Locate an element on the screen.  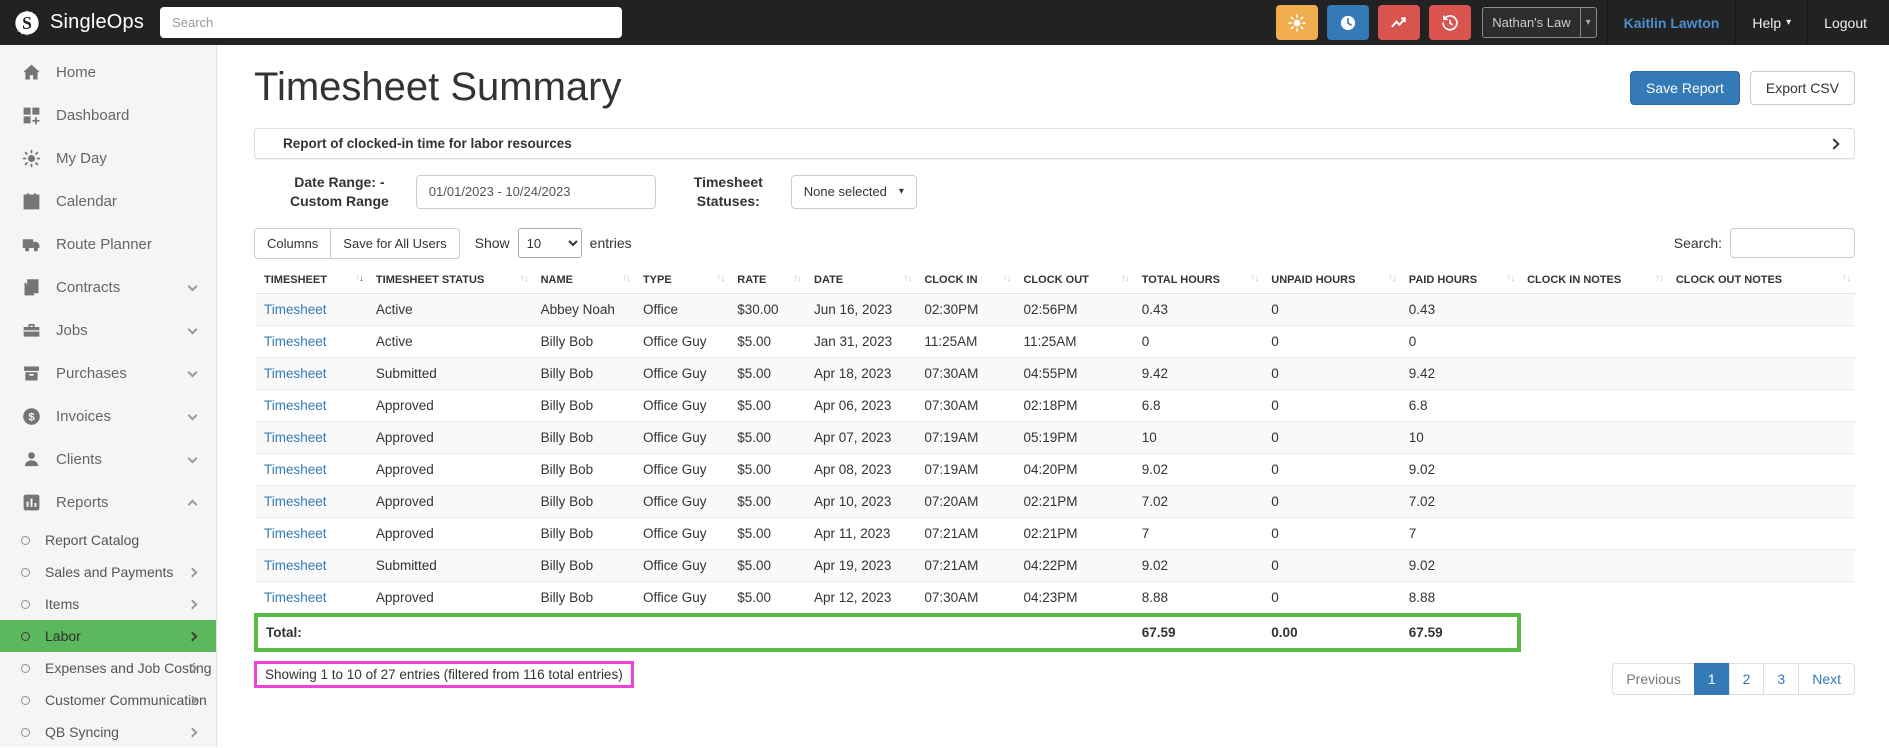
sidebar-item-calendar: Calendar is located at coordinates (108, 201).